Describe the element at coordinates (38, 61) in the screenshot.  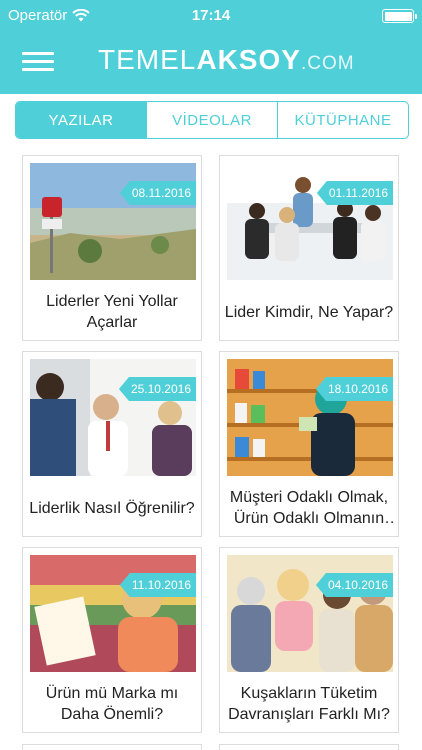
I see `hamburger-menu-button` at that location.